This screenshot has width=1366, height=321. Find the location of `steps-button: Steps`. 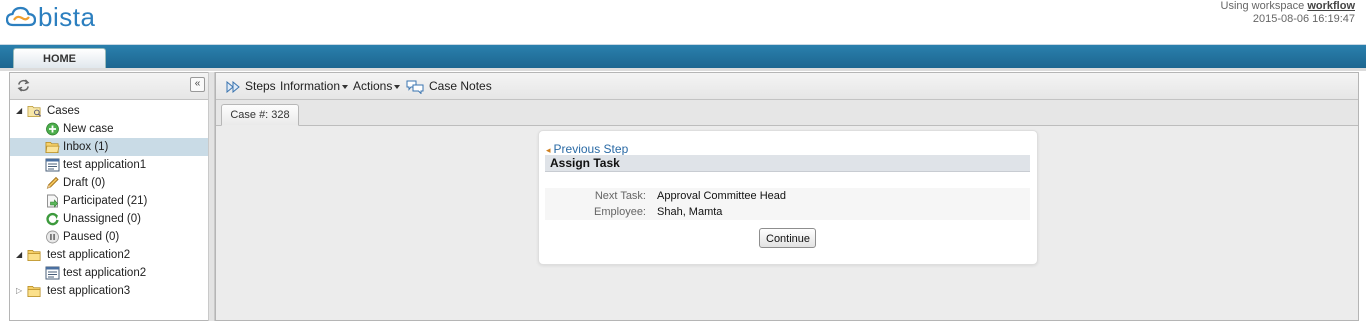

steps-button: Steps is located at coordinates (251, 86).